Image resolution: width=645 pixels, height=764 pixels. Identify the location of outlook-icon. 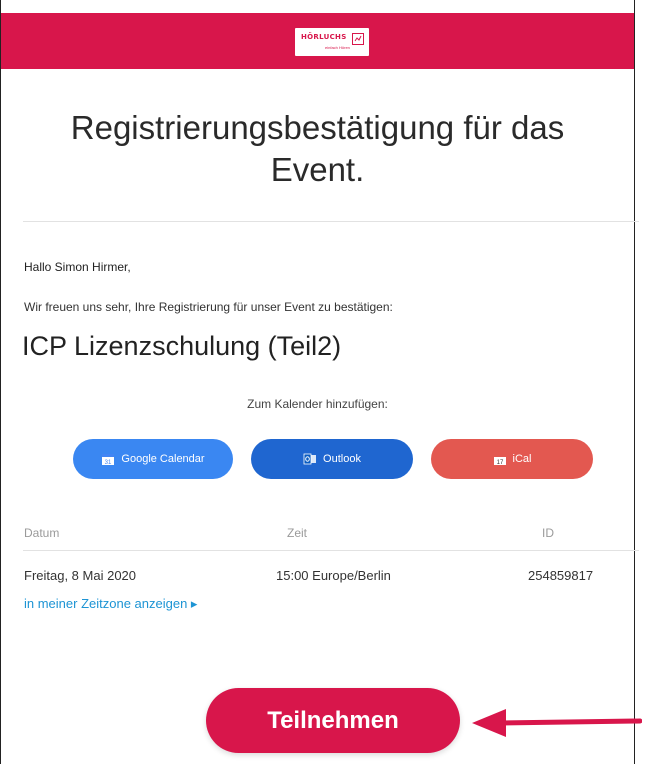
(310, 459).